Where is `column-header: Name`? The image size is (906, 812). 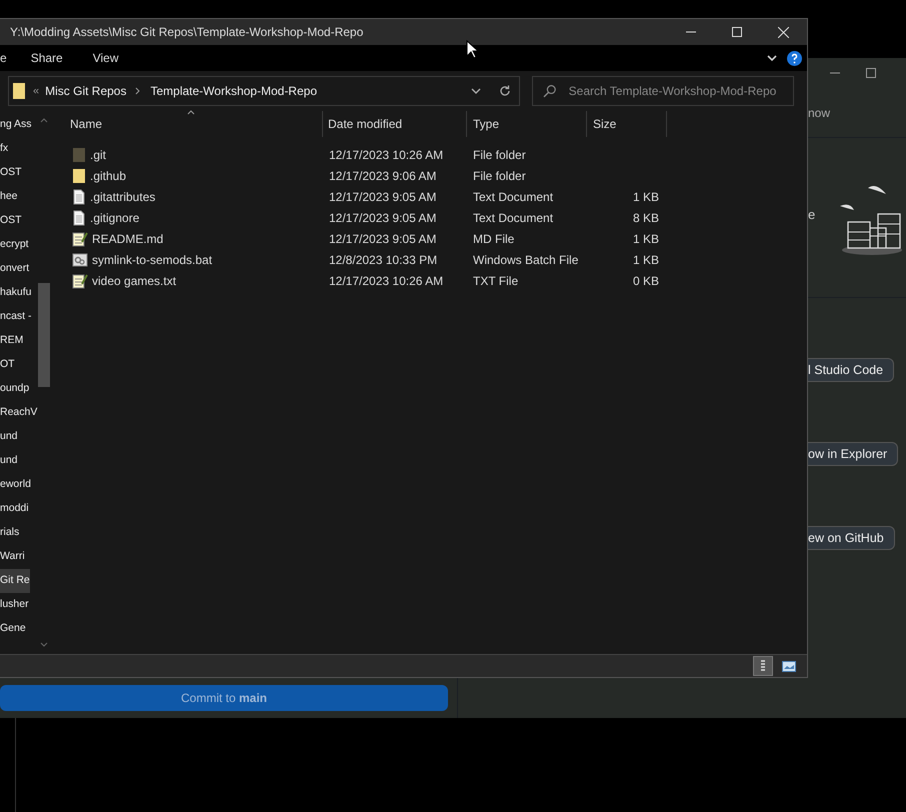
column-header: Name is located at coordinates (192, 124).